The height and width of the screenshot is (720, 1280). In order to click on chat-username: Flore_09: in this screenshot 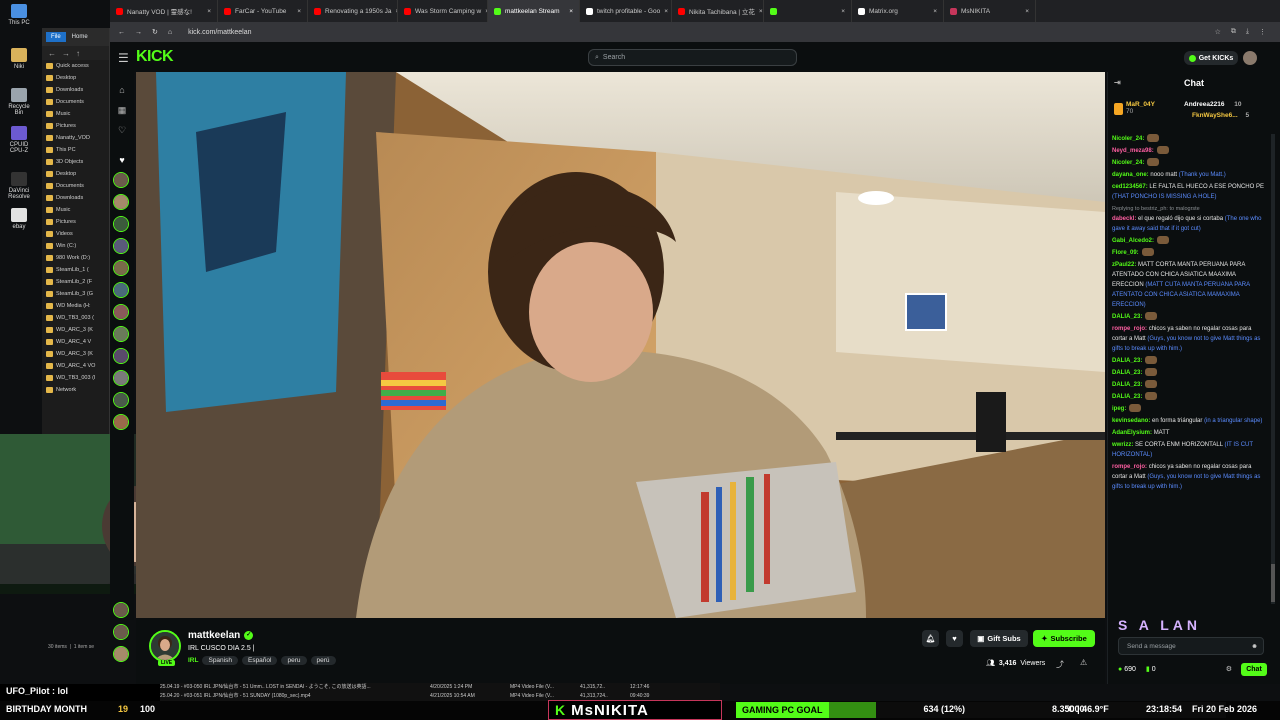, I will do `click(1125, 253)`.